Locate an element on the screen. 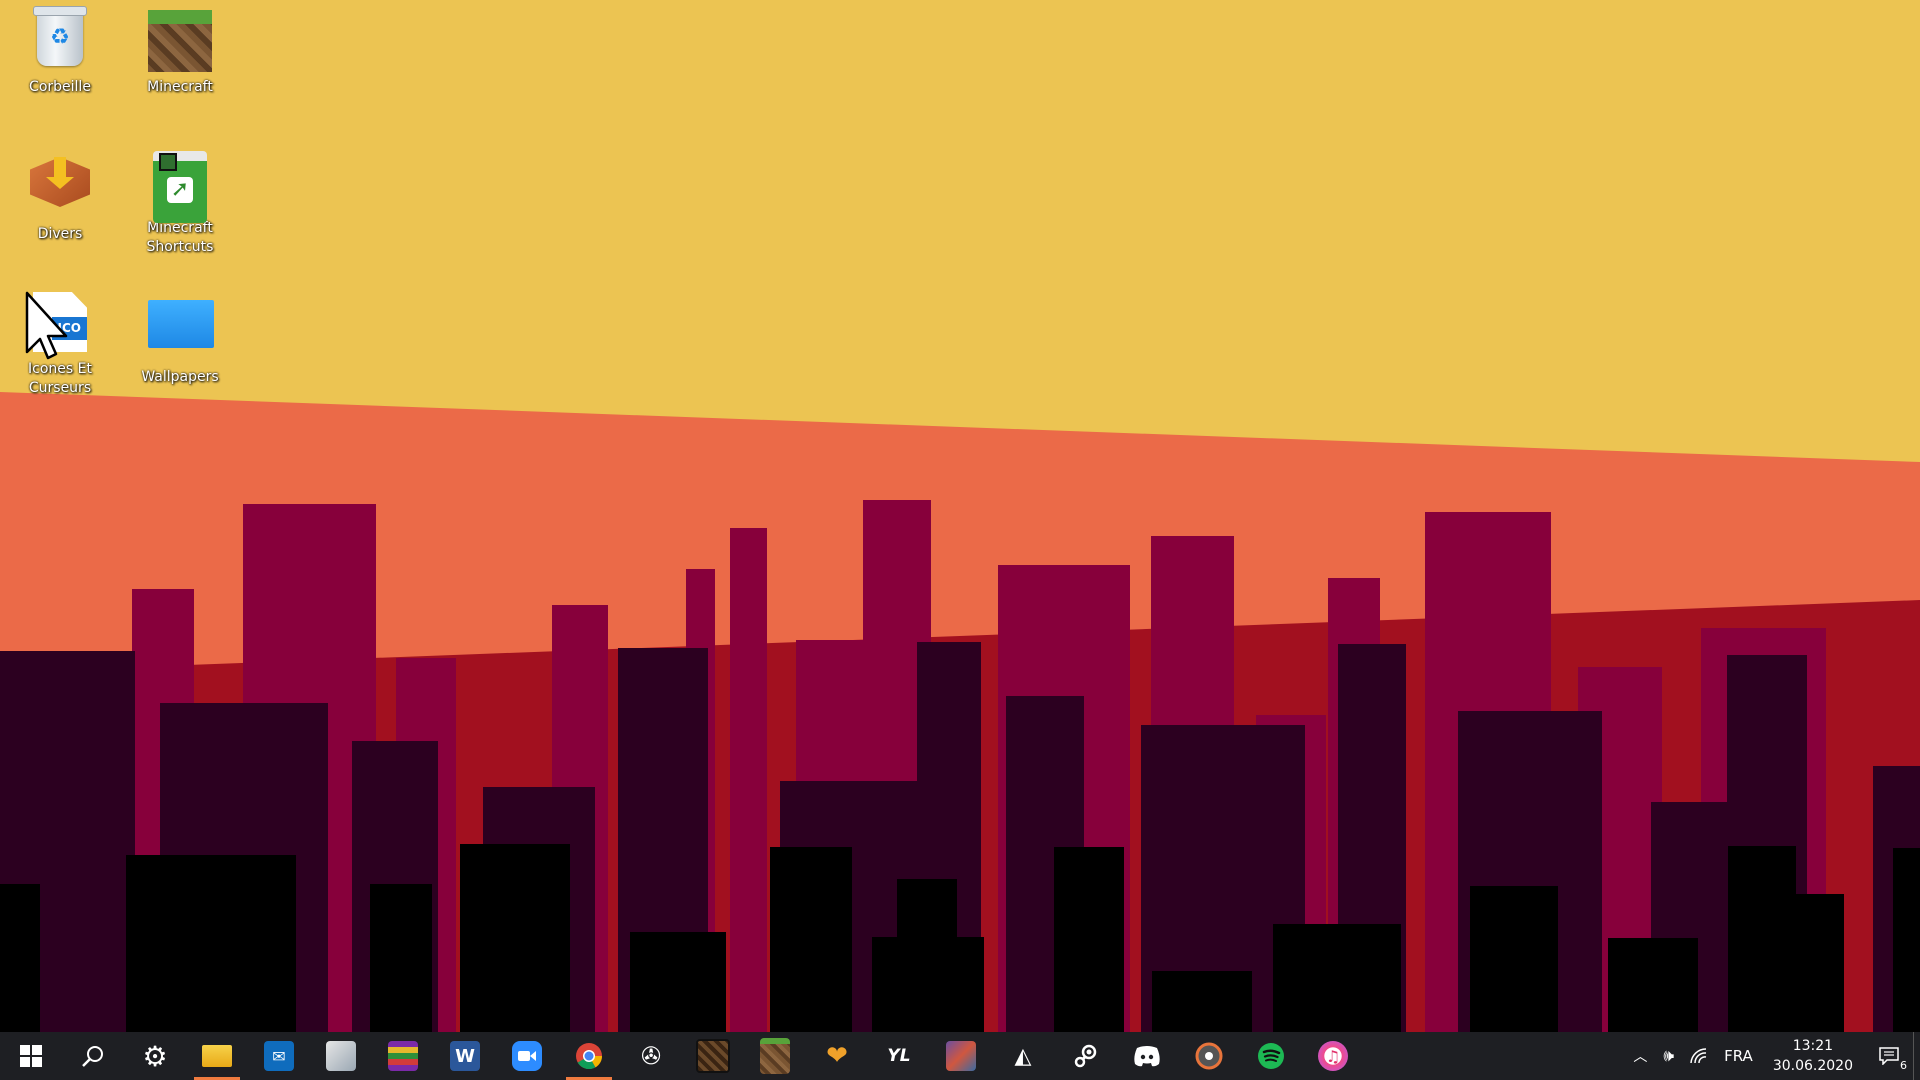  chevron-up-icon: ︿ is located at coordinates (1640, 1057).